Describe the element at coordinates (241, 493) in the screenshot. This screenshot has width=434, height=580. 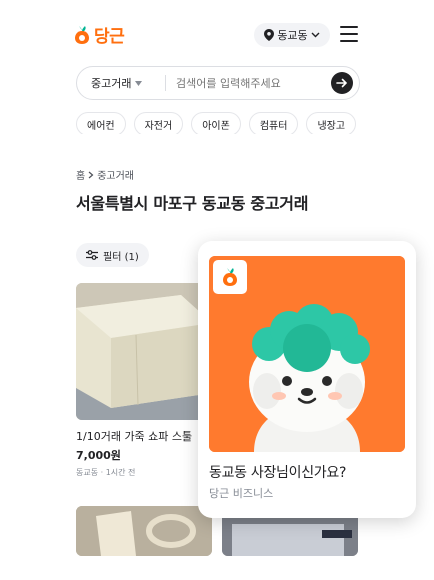
I see `popup-subtitle: 당근 비즈니스` at that location.